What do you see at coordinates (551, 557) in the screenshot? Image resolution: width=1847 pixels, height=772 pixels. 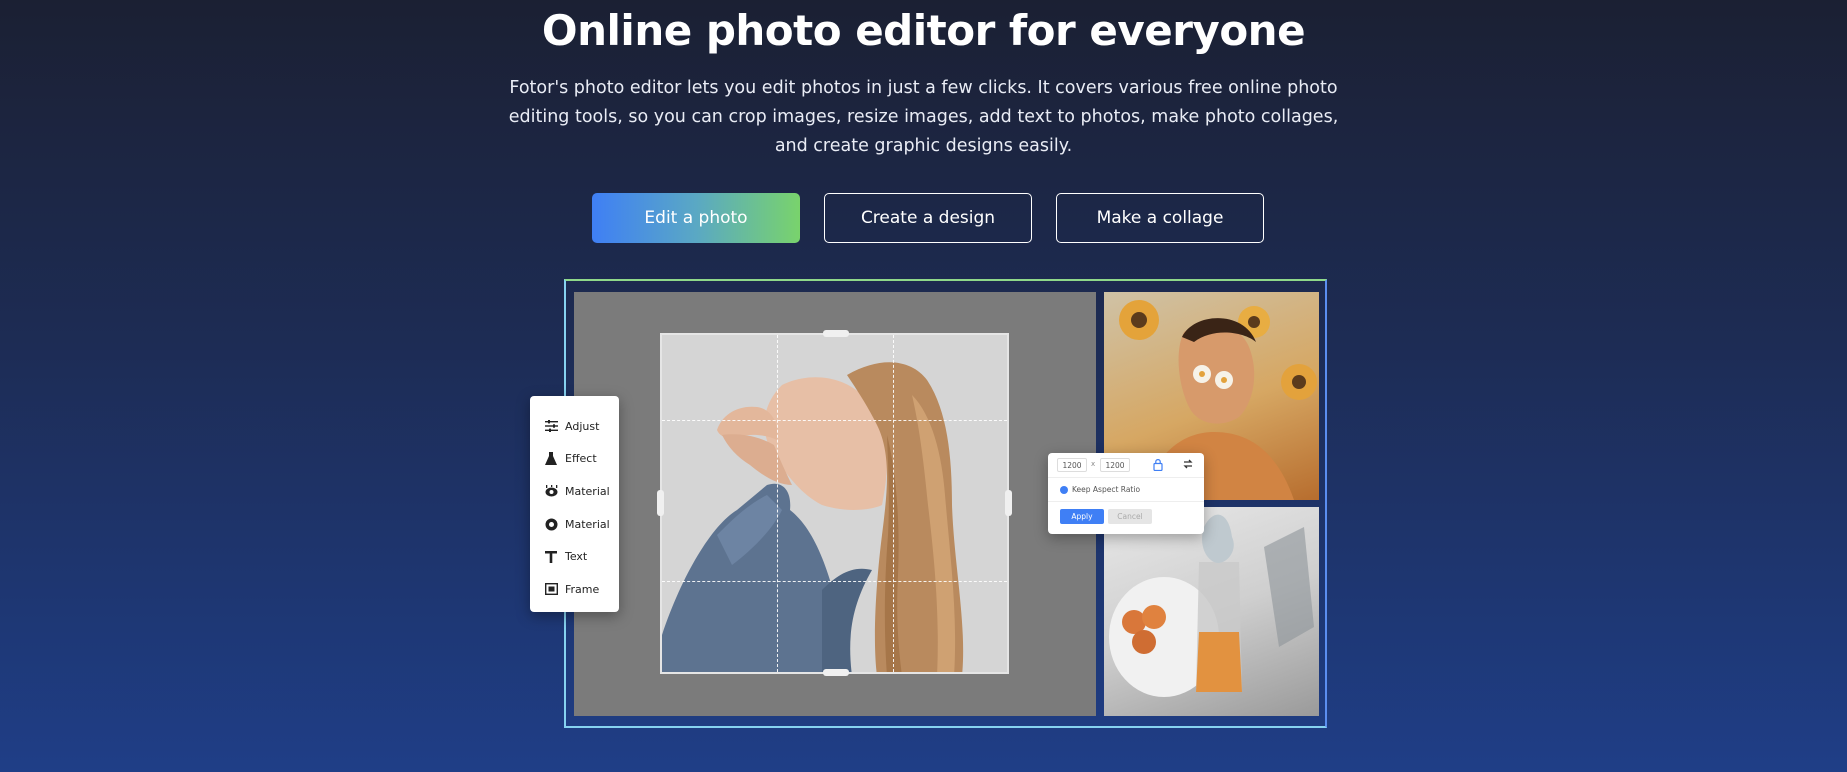 I see `text-t-icon` at bounding box center [551, 557].